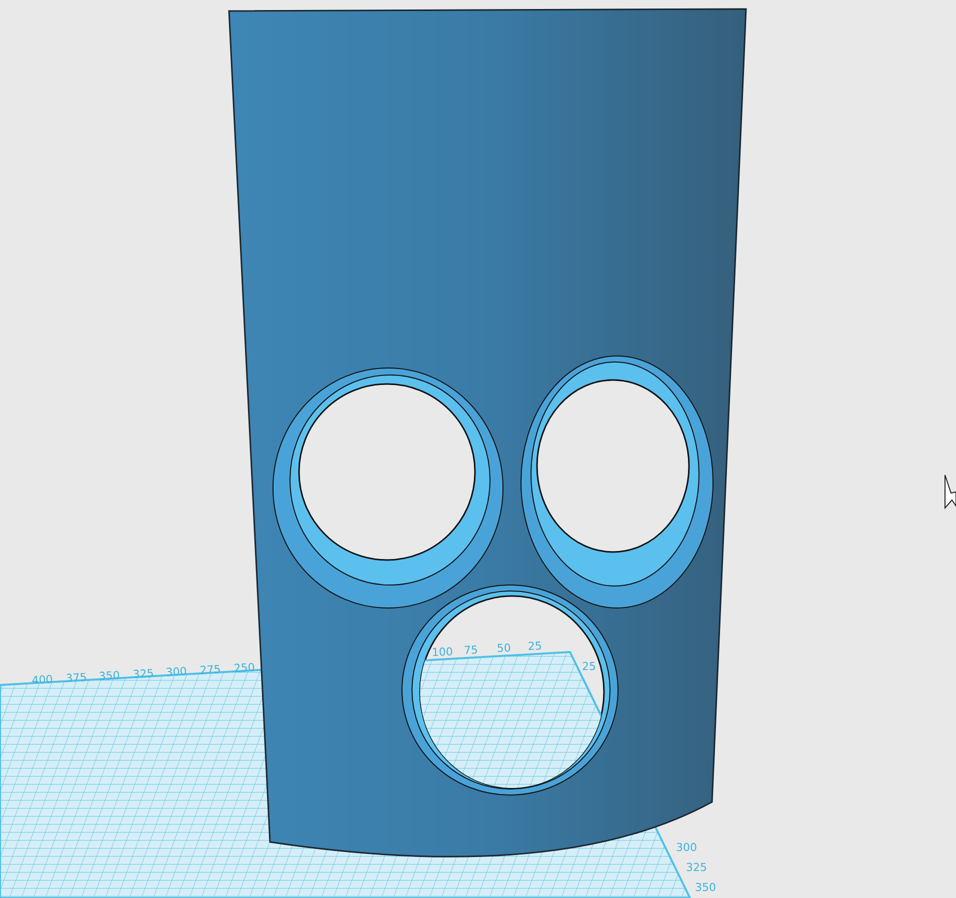  Describe the element at coordinates (42, 679) in the screenshot. I see `grid-scale-label: 400` at that location.